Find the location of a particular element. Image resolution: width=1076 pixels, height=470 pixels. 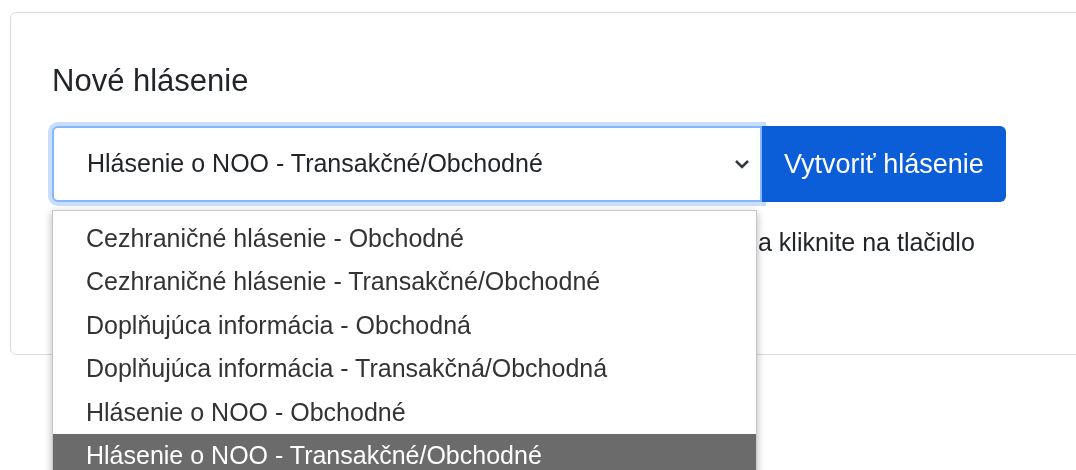

dropdown-option: Cezhraničné hlásenie - Transakčné/Obchodné is located at coordinates (404, 282).